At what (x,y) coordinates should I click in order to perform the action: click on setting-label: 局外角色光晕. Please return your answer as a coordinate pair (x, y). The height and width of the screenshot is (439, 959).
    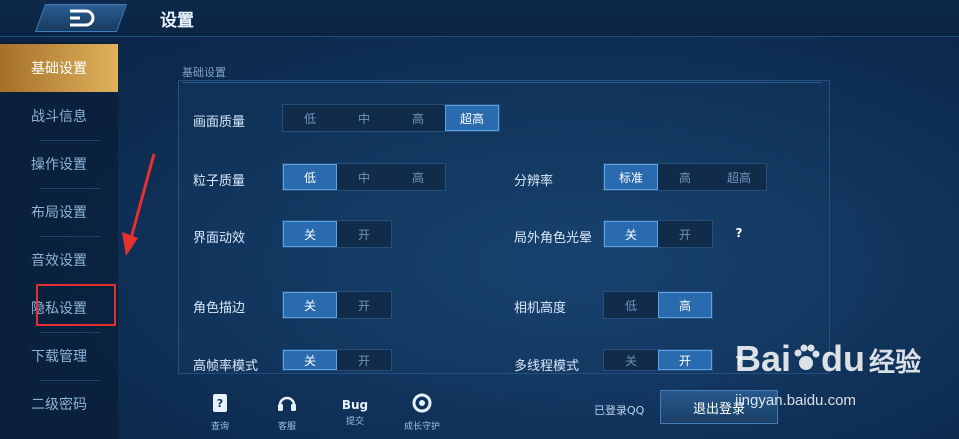
    Looking at the image, I should click on (553, 238).